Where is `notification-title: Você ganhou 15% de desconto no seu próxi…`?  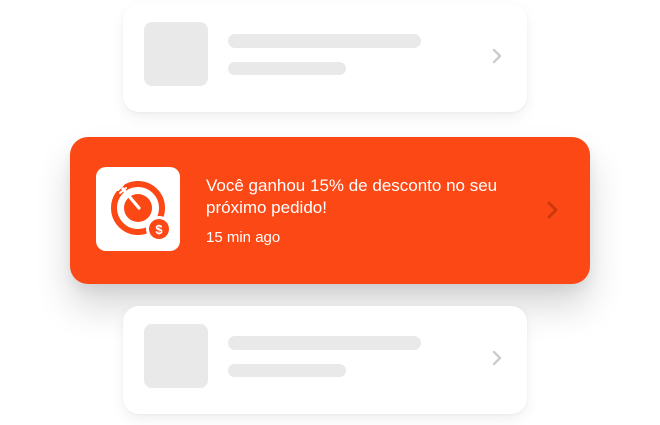
notification-title: Você ganhou 15% de desconto no seu próxi… is located at coordinates (352, 196).